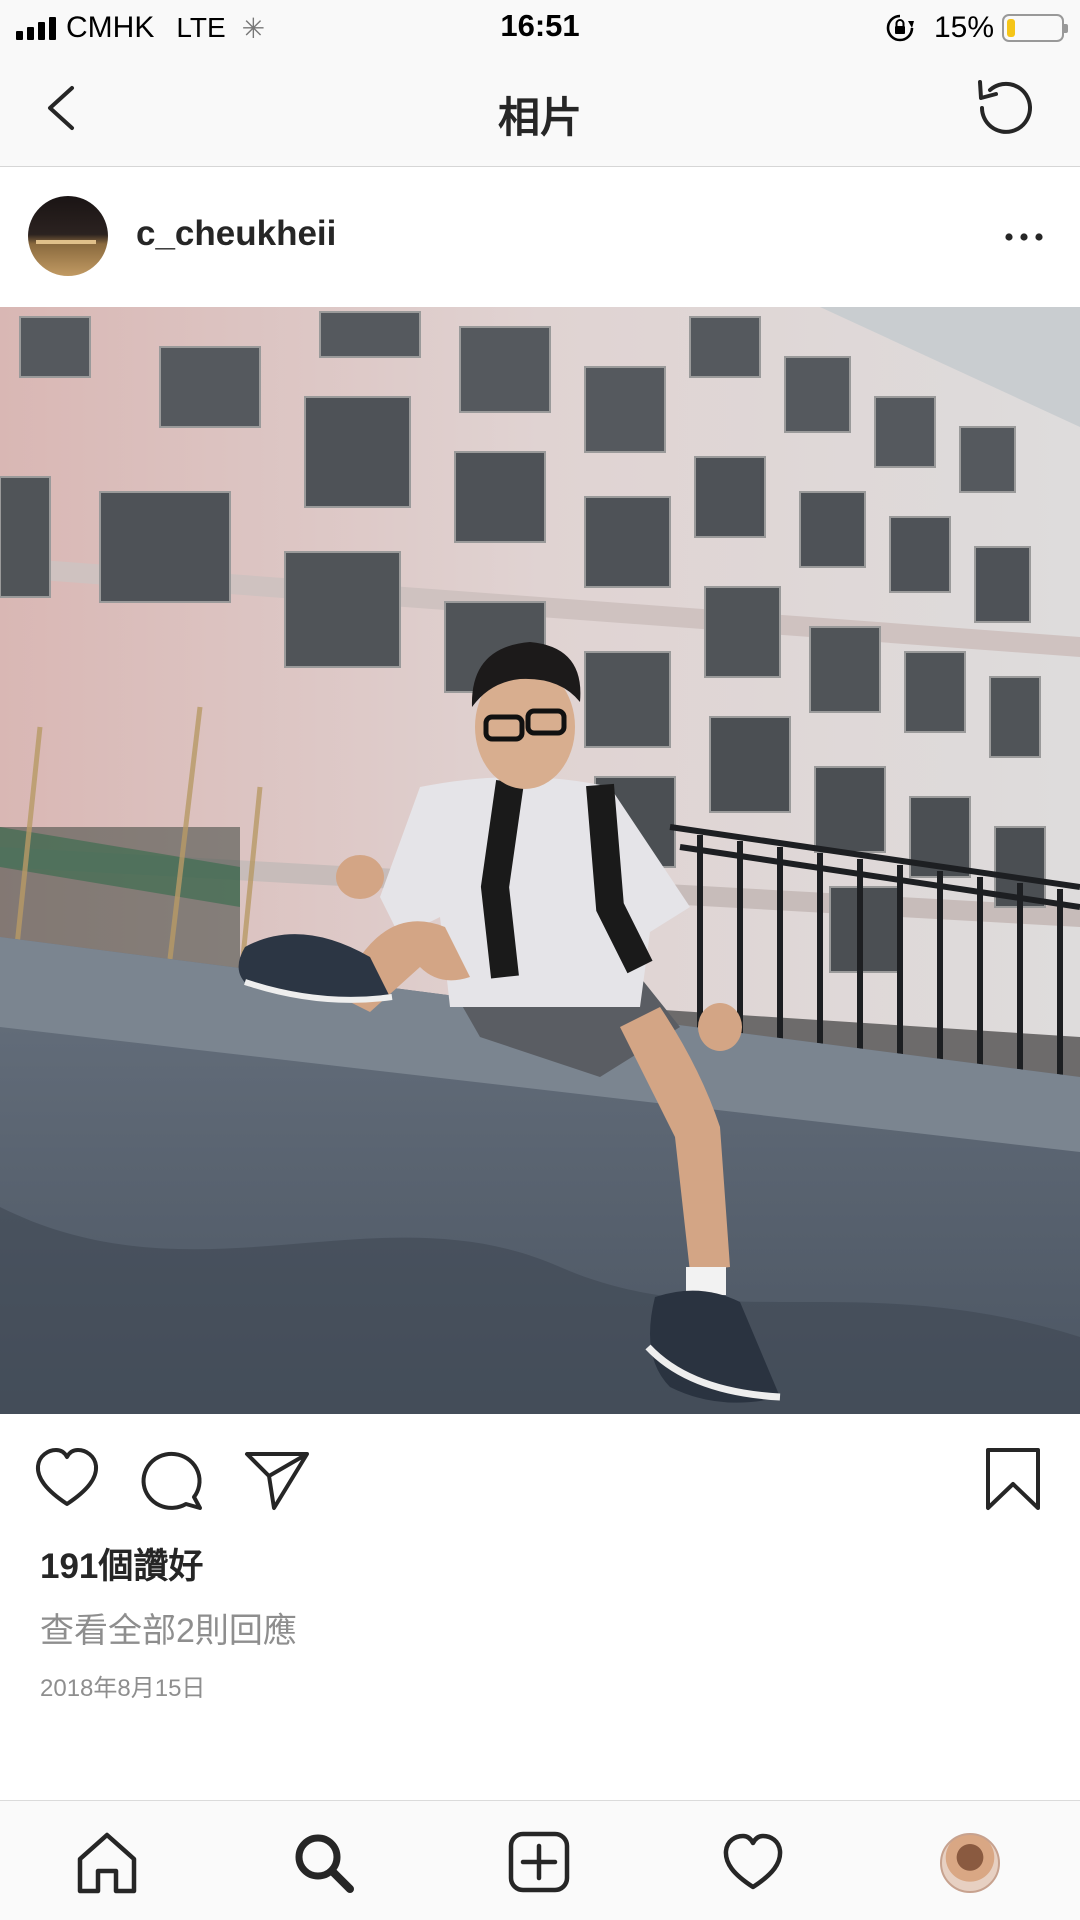  Describe the element at coordinates (1035, 28) in the screenshot. I see `battery-icon` at that location.